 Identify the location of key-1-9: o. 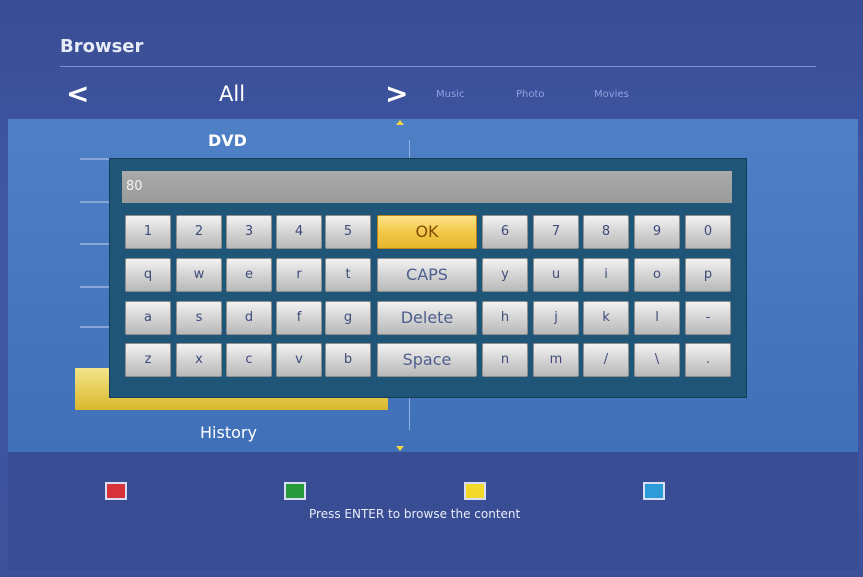
(657, 275).